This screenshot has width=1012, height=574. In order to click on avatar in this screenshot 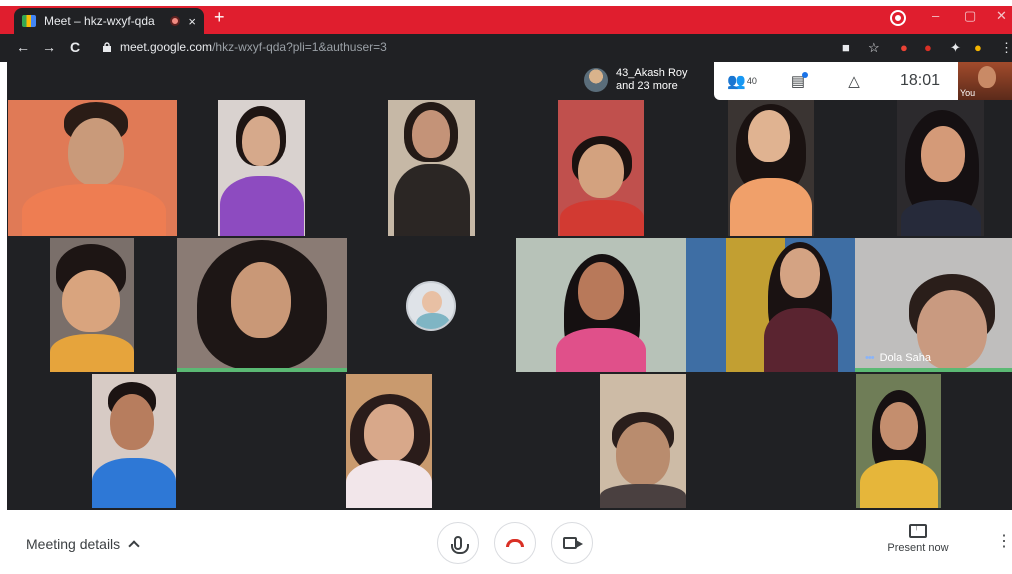, I will do `click(596, 80)`.